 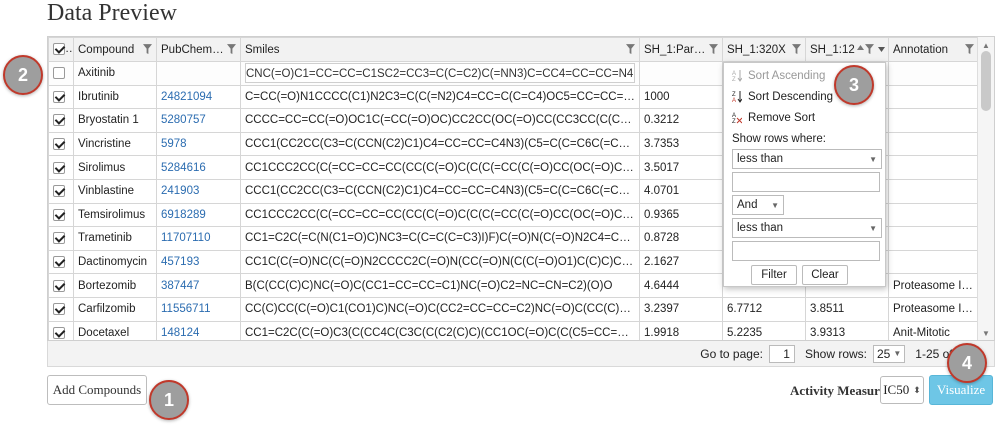 I want to click on scroll-thumb, so click(x=986, y=81).